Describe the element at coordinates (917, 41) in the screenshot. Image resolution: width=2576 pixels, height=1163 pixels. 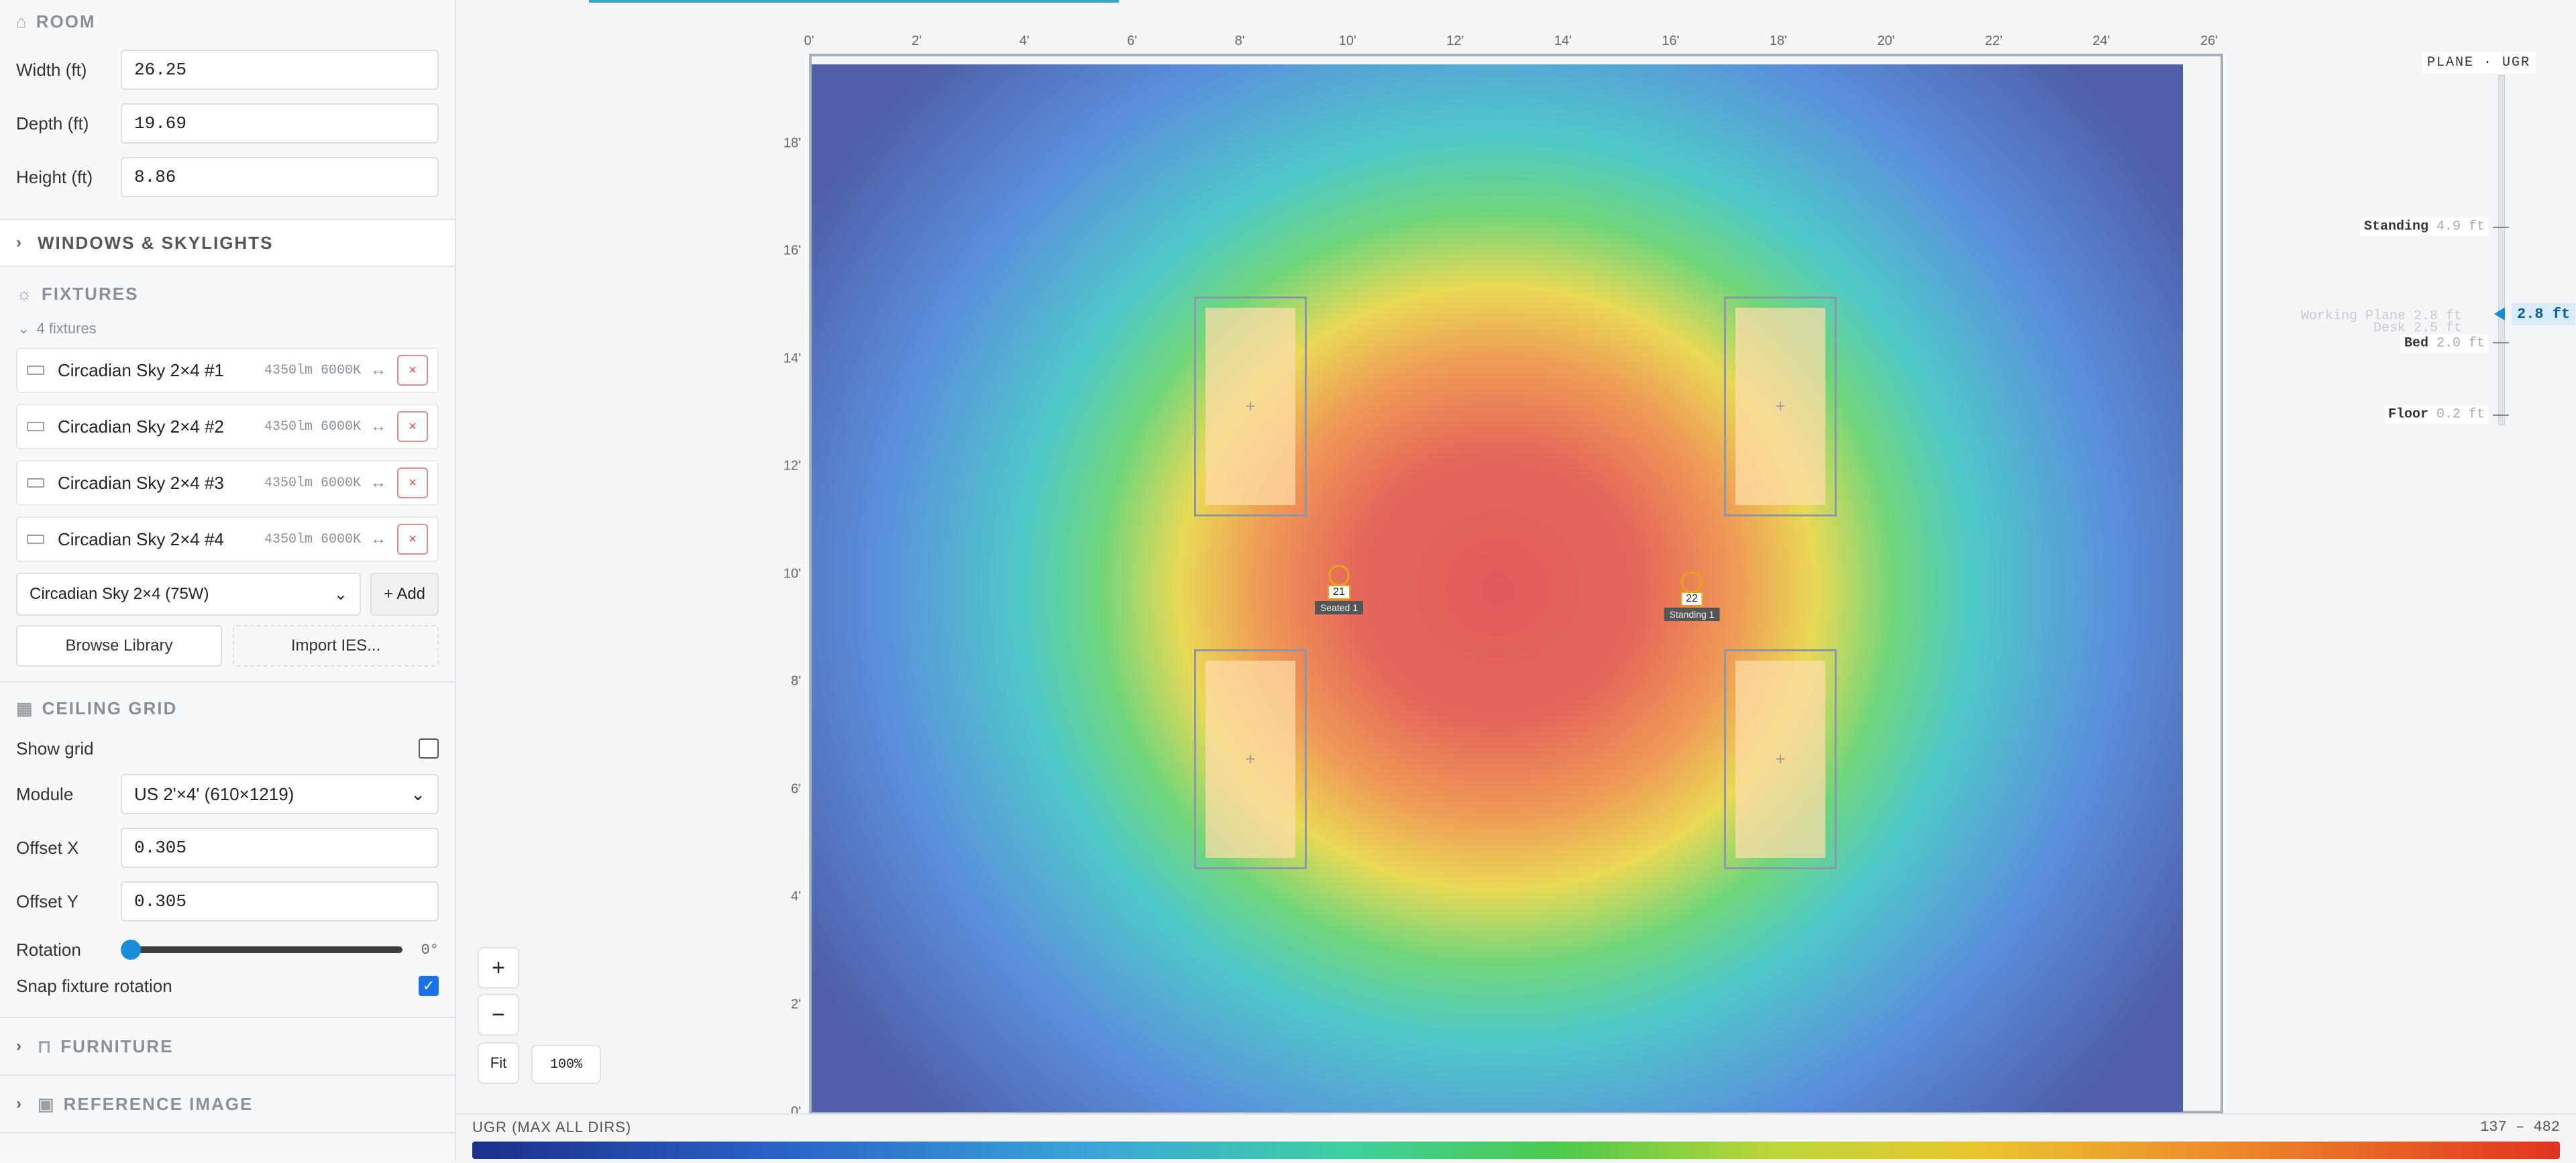
I see `x-tick-label: 2'` at that location.